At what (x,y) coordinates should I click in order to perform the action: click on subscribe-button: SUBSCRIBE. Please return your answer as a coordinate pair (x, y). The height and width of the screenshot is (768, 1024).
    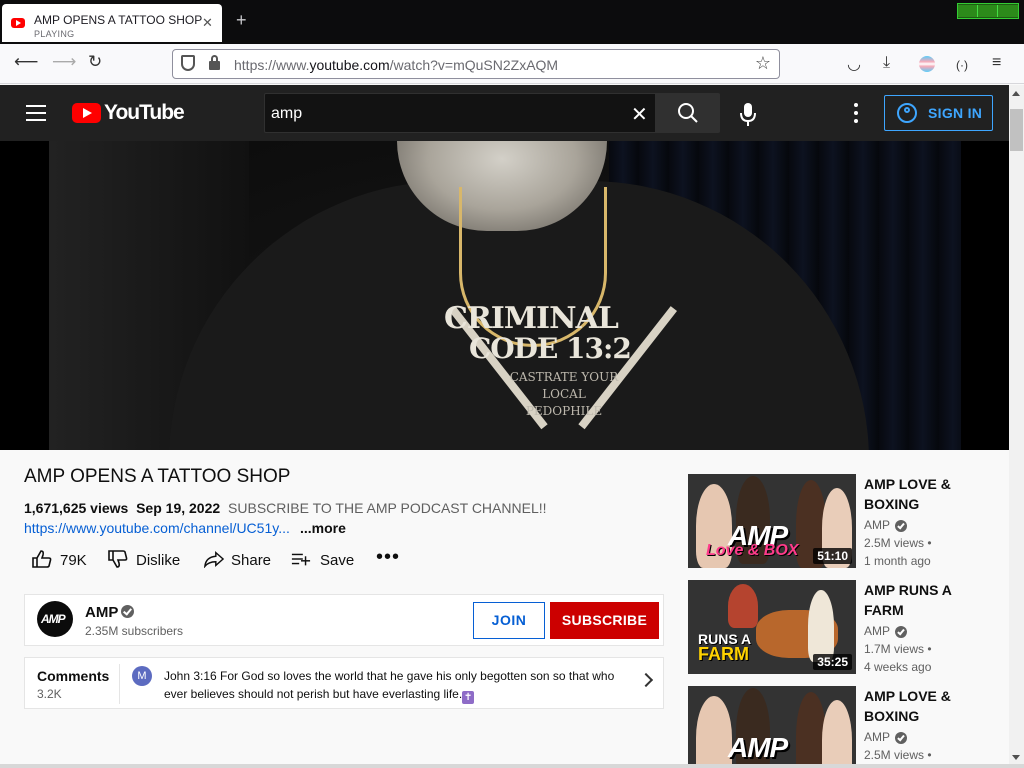
    Looking at the image, I should click on (604, 620).